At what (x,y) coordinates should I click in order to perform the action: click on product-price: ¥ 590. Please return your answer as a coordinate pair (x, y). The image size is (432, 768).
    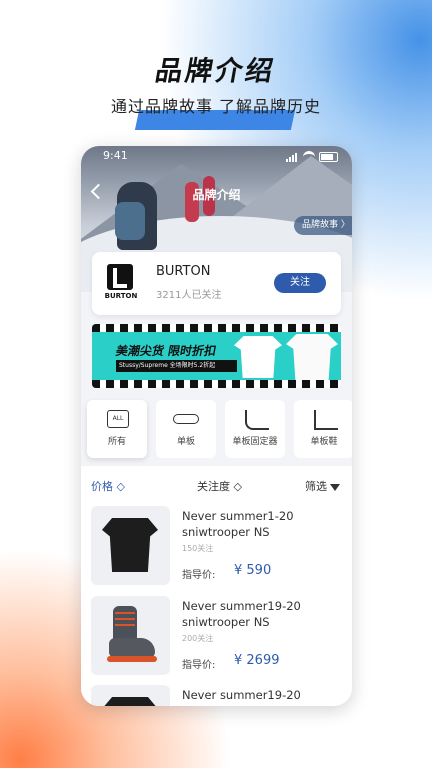
    Looking at the image, I should click on (253, 570).